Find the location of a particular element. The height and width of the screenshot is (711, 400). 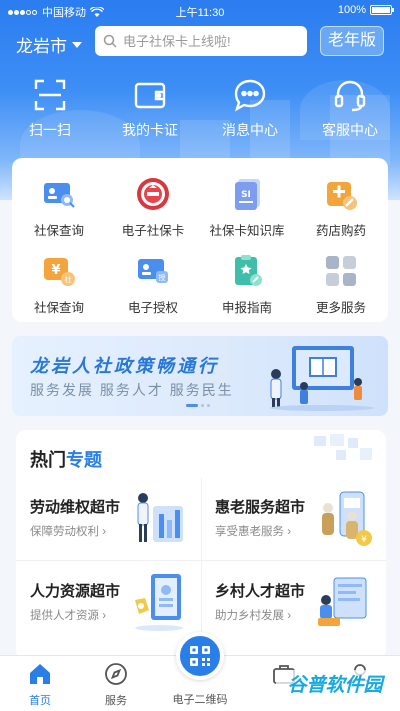

headset-icon is located at coordinates (350, 96).